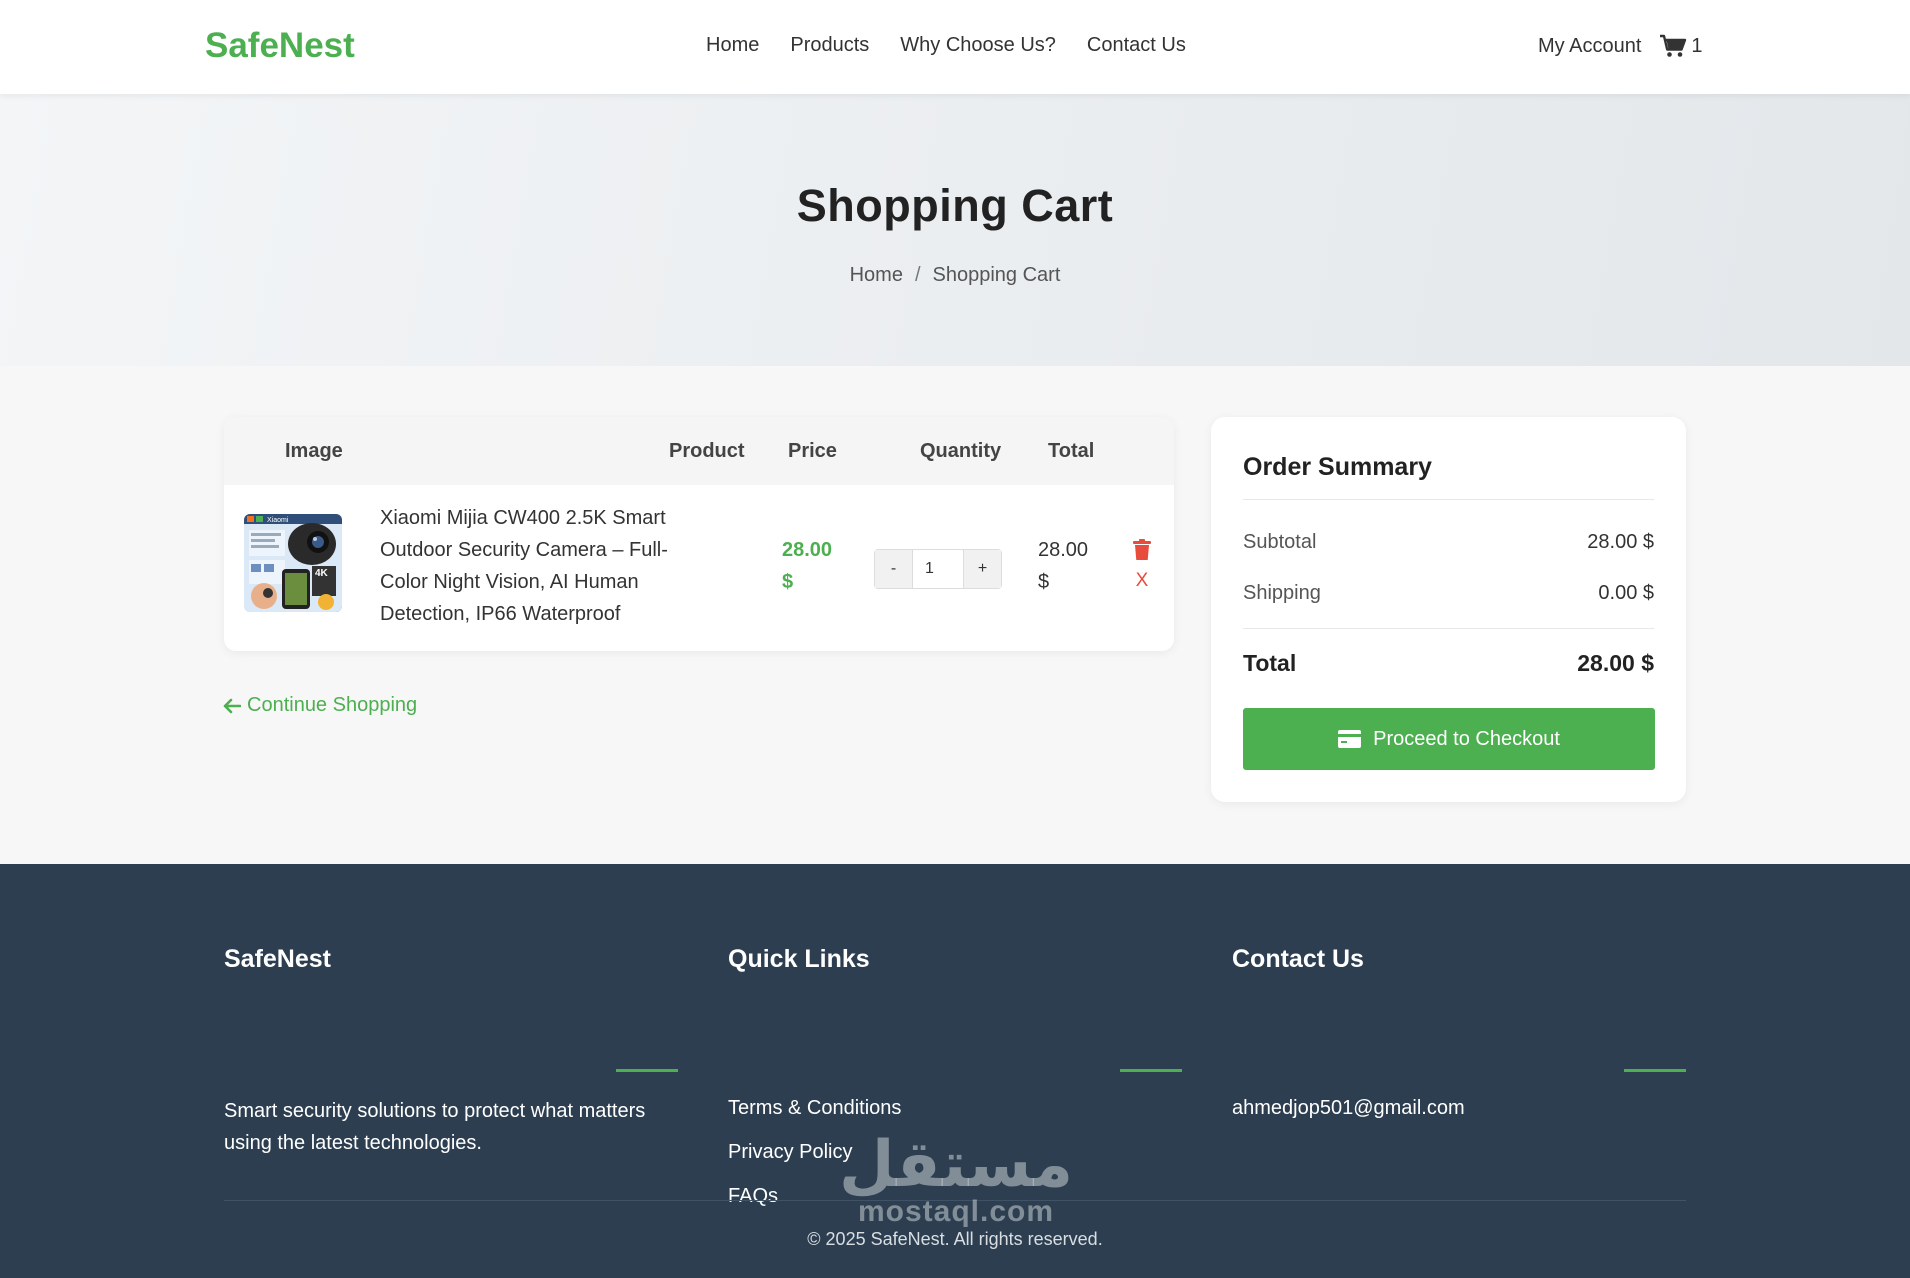  What do you see at coordinates (1620, 542) in the screenshot?
I see `subtotal-value: 28.00 $` at bounding box center [1620, 542].